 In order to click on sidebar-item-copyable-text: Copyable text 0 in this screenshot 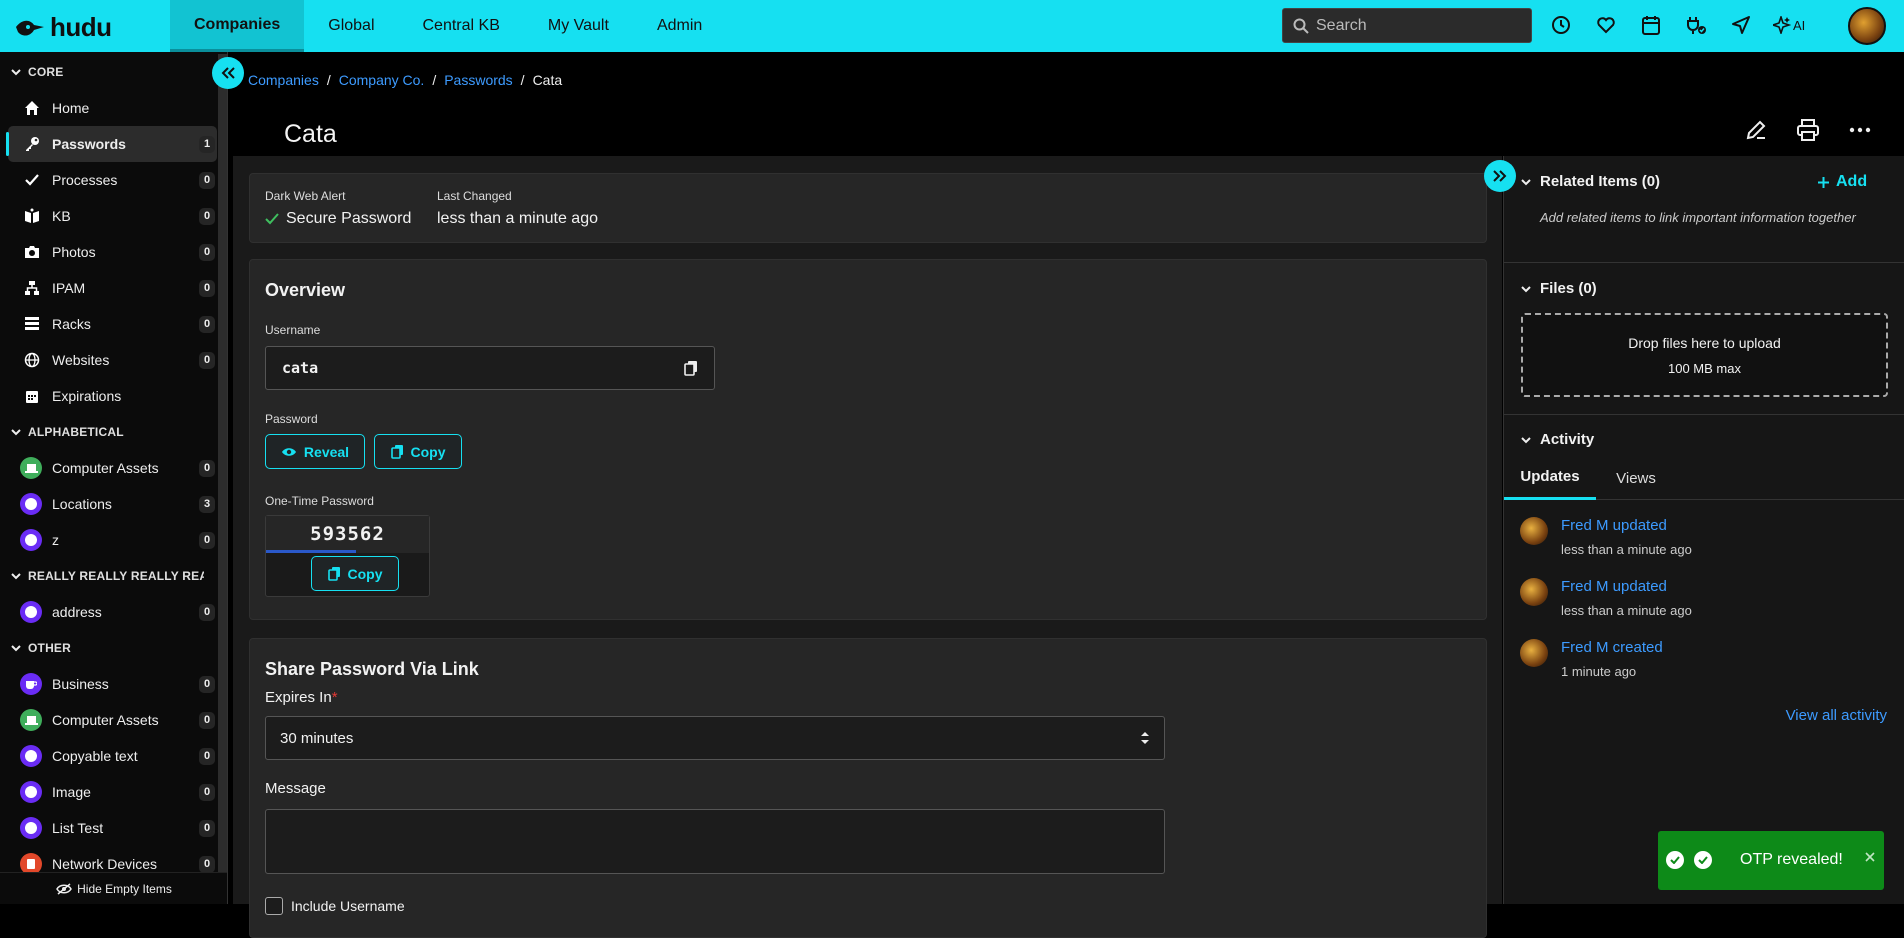, I will do `click(112, 756)`.